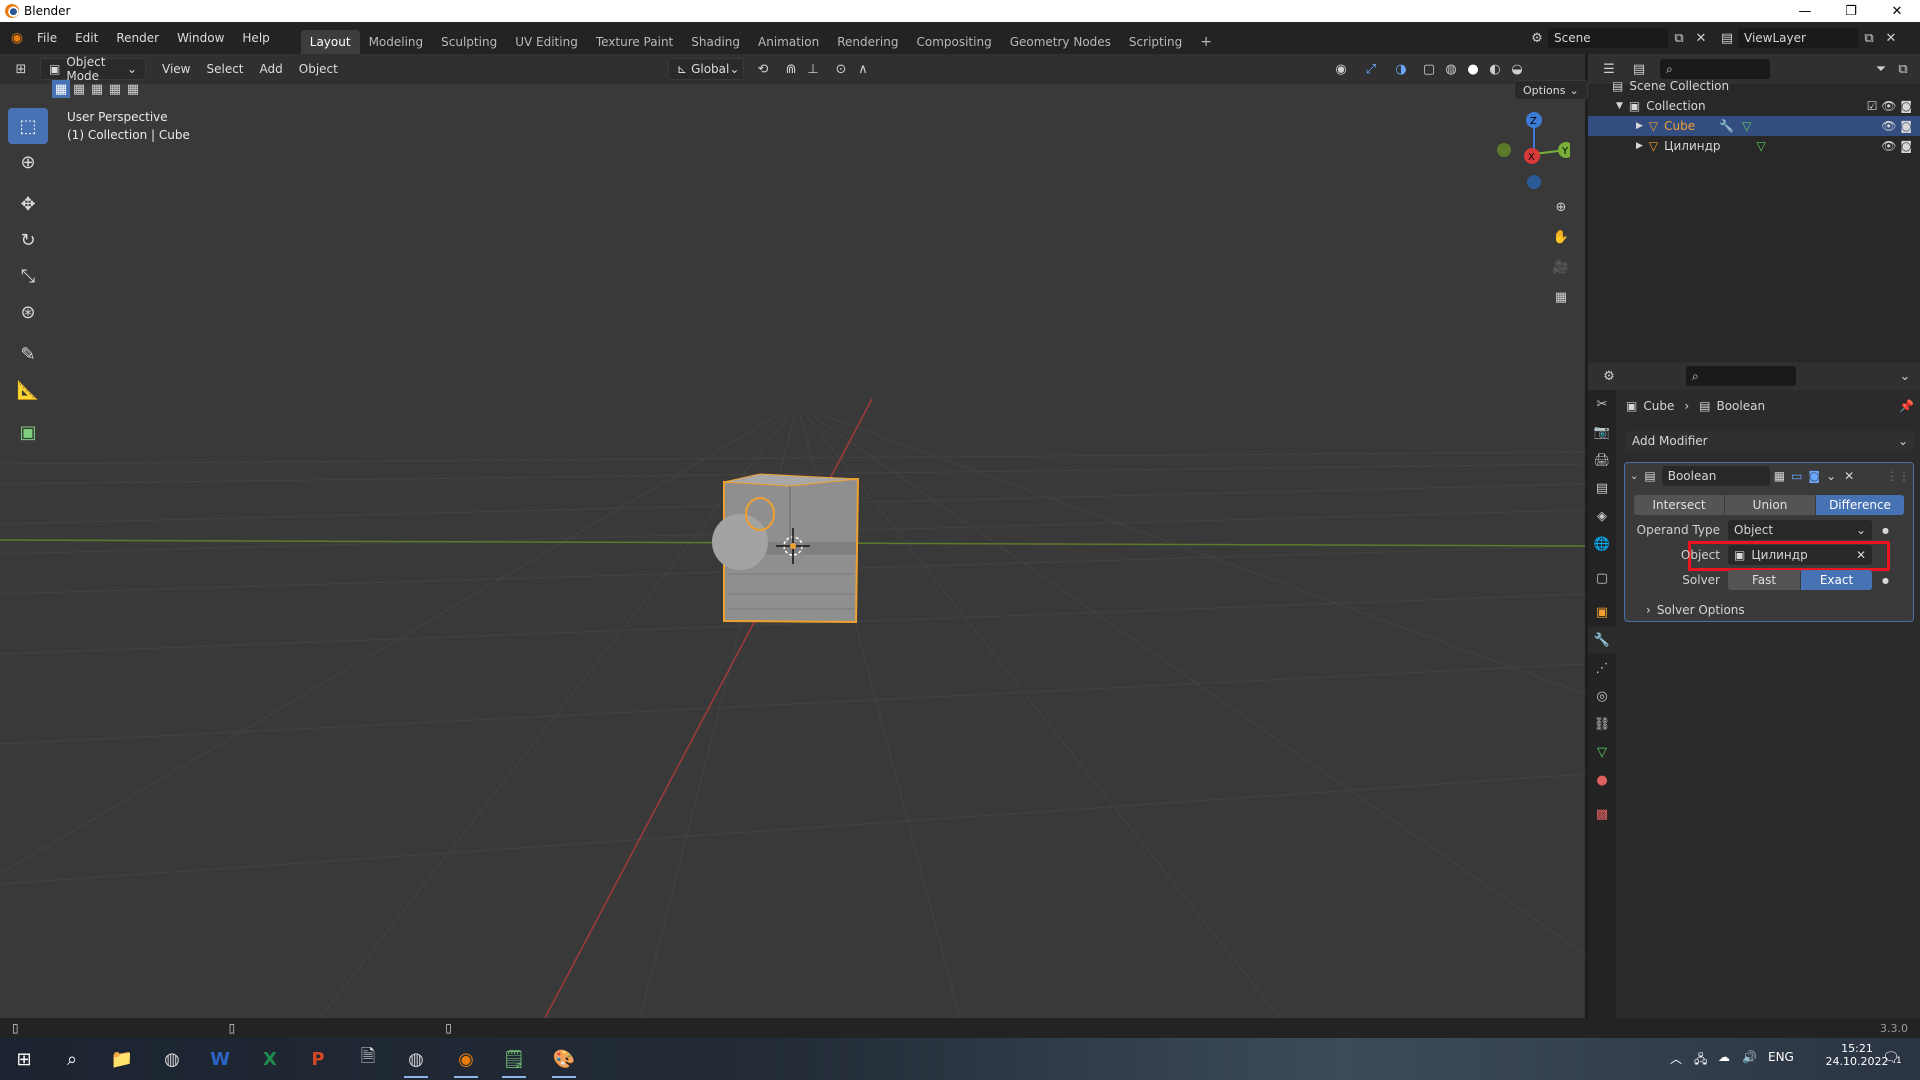 Image resolution: width=1920 pixels, height=1080 pixels. Describe the element at coordinates (1906, 406) in the screenshot. I see `pin-icon: 📌` at that location.